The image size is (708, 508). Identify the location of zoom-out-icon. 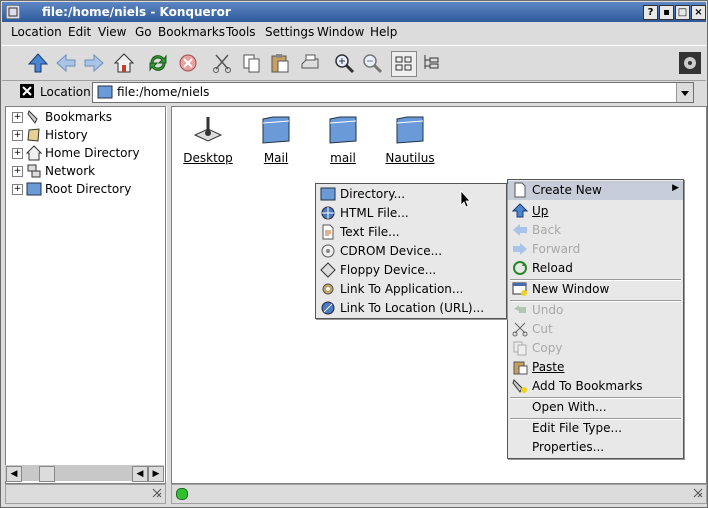
(373, 64).